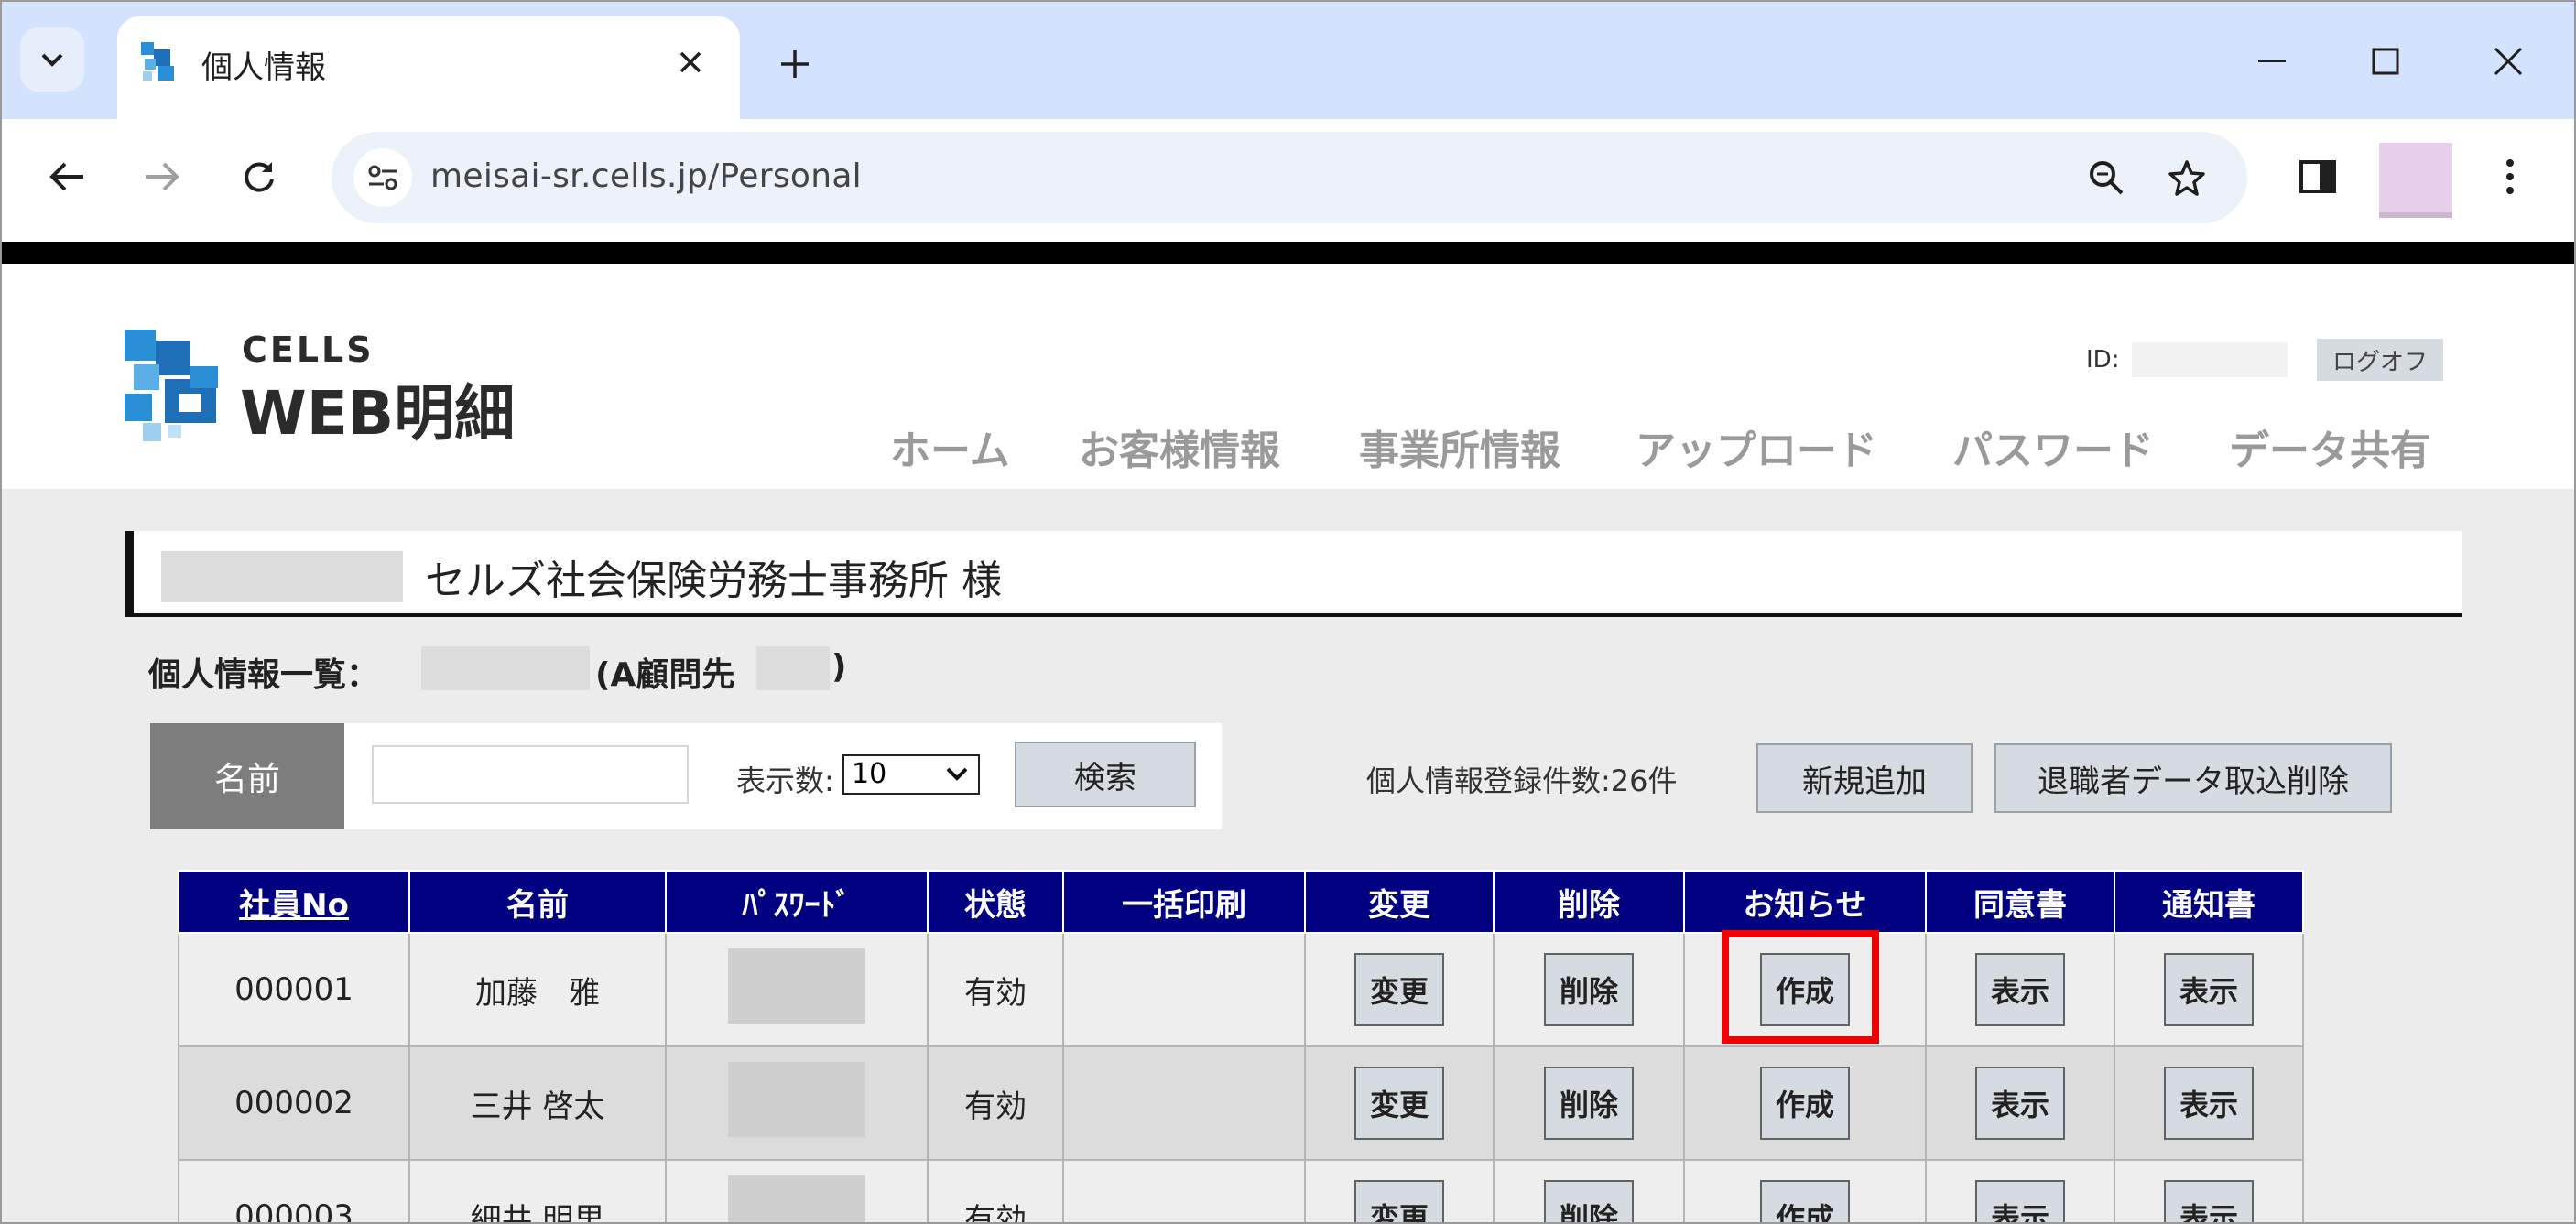 The image size is (2576, 1224). Describe the element at coordinates (2329, 446) in the screenshot. I see `nav-data-share: データ共有` at that location.